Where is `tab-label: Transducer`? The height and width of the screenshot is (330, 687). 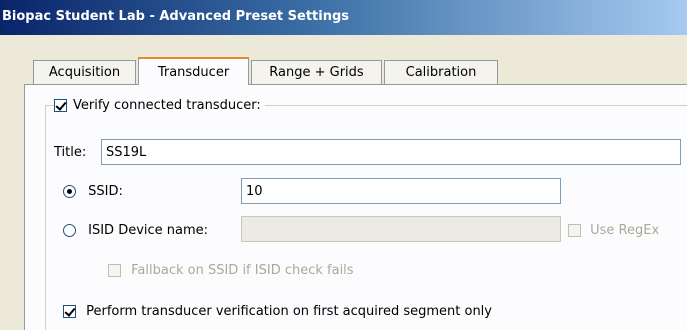
tab-label: Transducer is located at coordinates (193, 72).